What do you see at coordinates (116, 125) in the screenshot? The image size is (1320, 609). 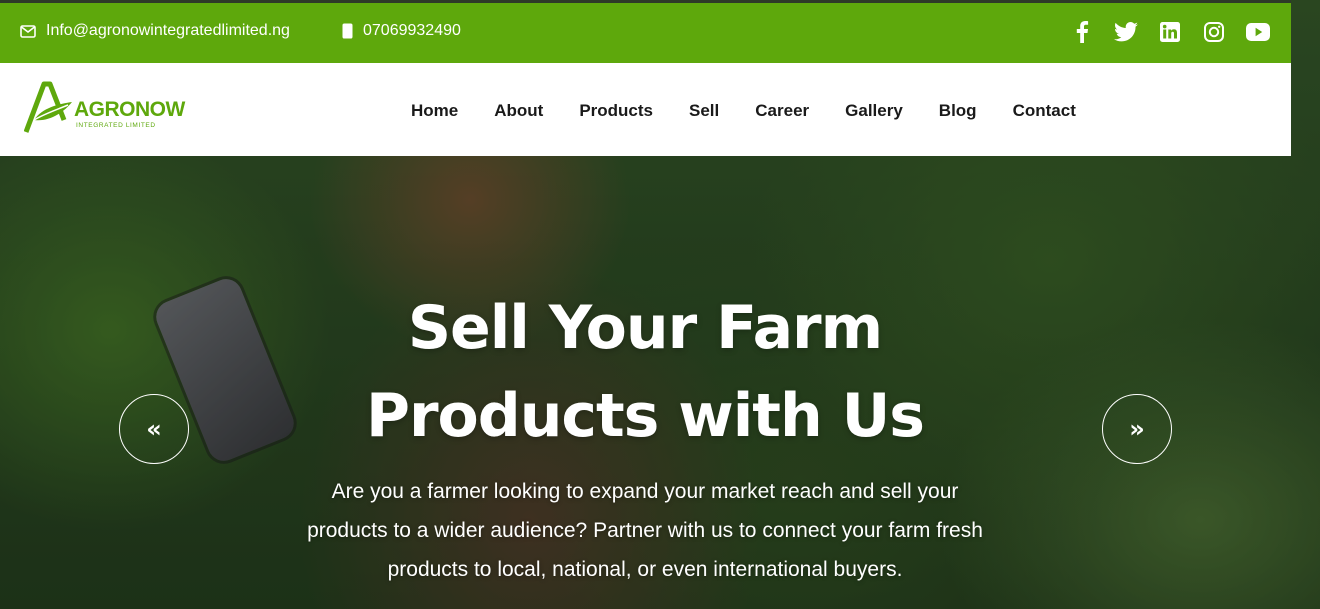 I see `logo-tagline: INTEGRATED LIMITED` at bounding box center [116, 125].